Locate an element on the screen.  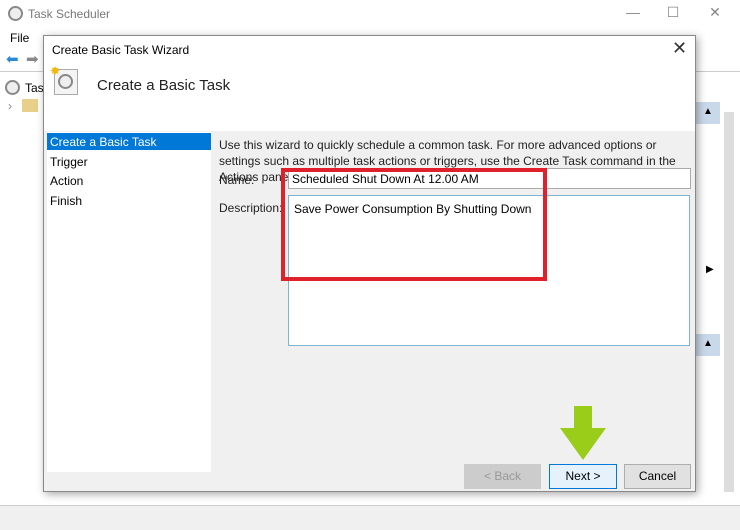
step-action: Action is located at coordinates (129, 180).